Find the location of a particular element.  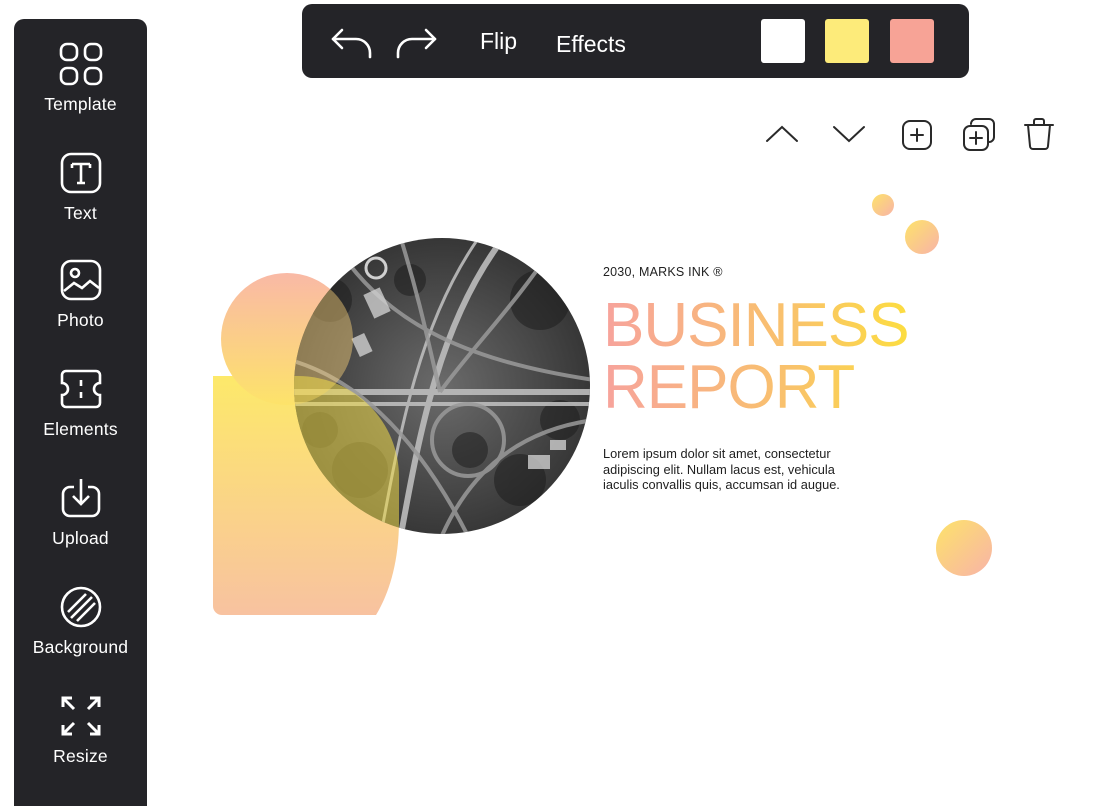

design-meta-text: 2030, MARKS INK ® is located at coordinates (663, 272).